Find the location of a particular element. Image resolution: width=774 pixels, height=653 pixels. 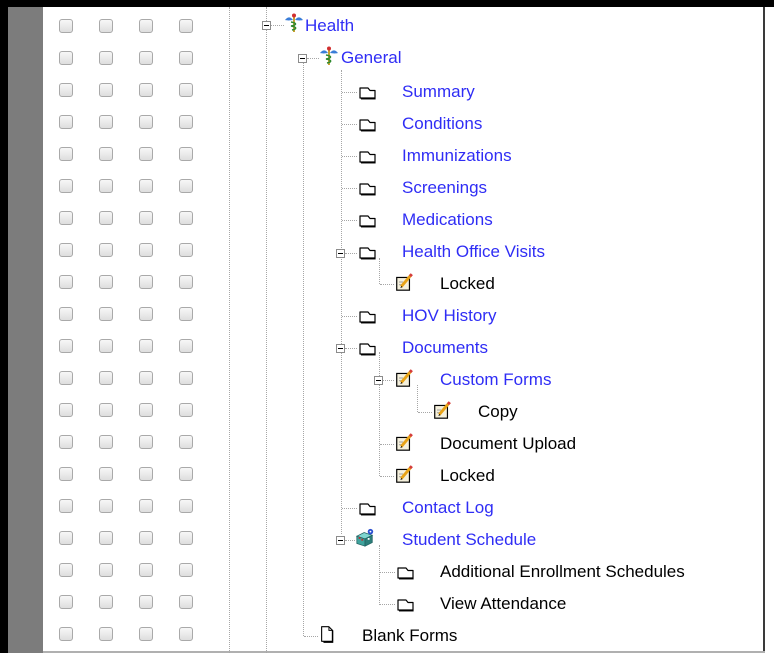

tree-node-immunizations: Immunizations is located at coordinates (457, 156).